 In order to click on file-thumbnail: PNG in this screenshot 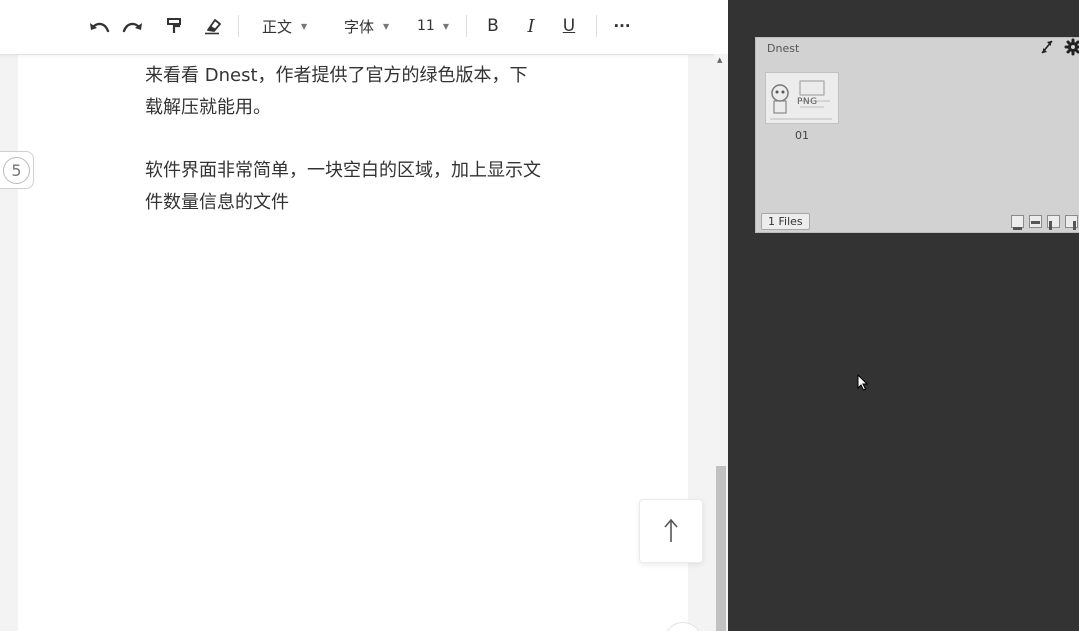, I will do `click(802, 98)`.